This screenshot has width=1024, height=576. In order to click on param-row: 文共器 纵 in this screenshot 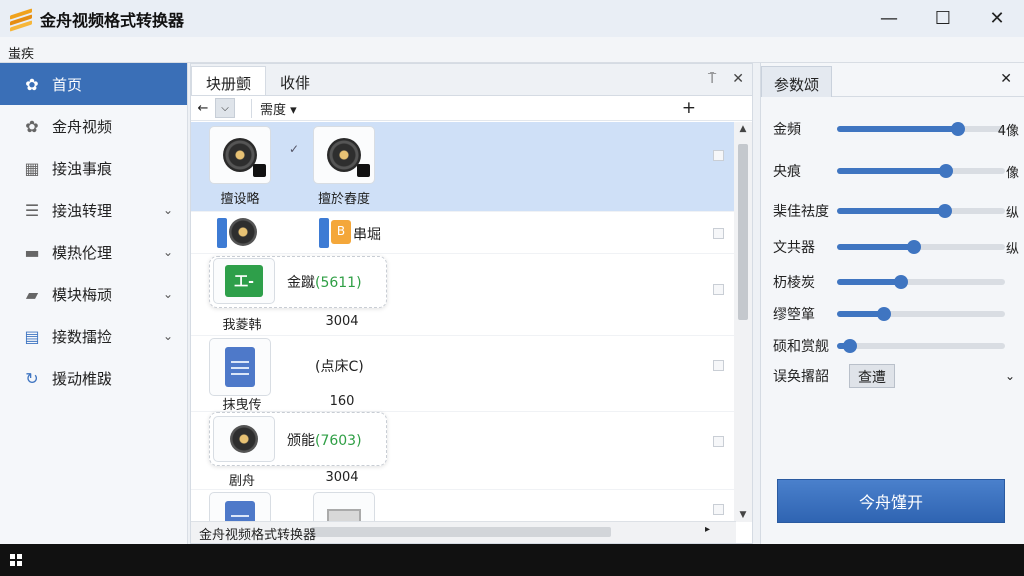, I will do `click(896, 247)`.